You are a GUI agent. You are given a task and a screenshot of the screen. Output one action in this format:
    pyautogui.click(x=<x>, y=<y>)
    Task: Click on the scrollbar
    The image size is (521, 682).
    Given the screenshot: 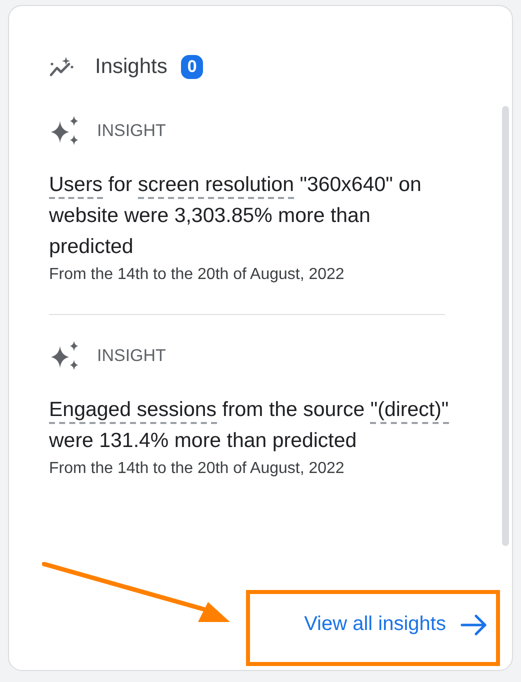 What is the action you would take?
    pyautogui.click(x=505, y=326)
    